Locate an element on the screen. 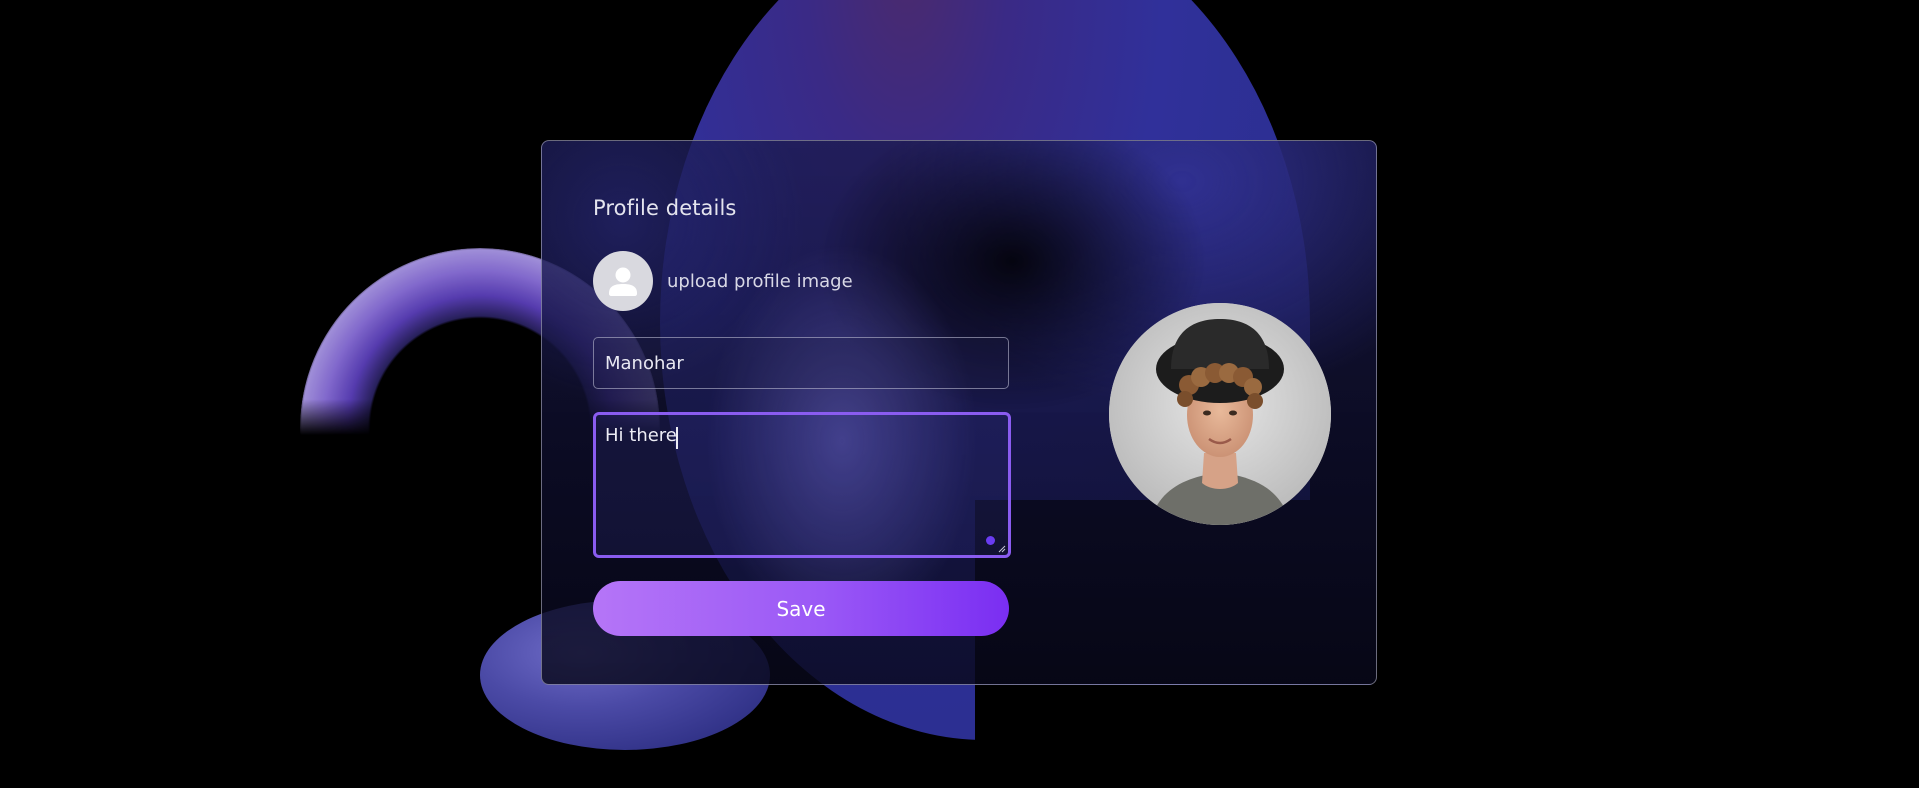 This screenshot has height=788, width=1919. status-dot-icon is located at coordinates (990, 540).